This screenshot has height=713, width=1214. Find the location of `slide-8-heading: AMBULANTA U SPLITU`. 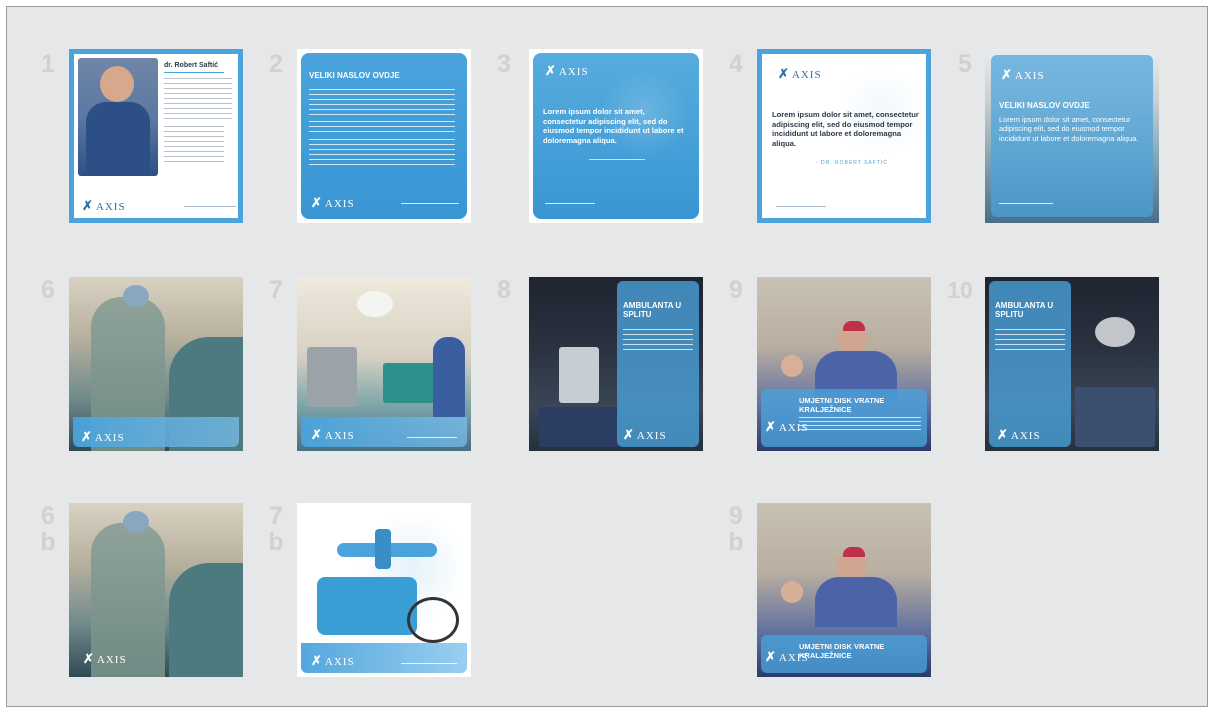

slide-8-heading: AMBULANTA U SPLITU is located at coordinates (652, 310).